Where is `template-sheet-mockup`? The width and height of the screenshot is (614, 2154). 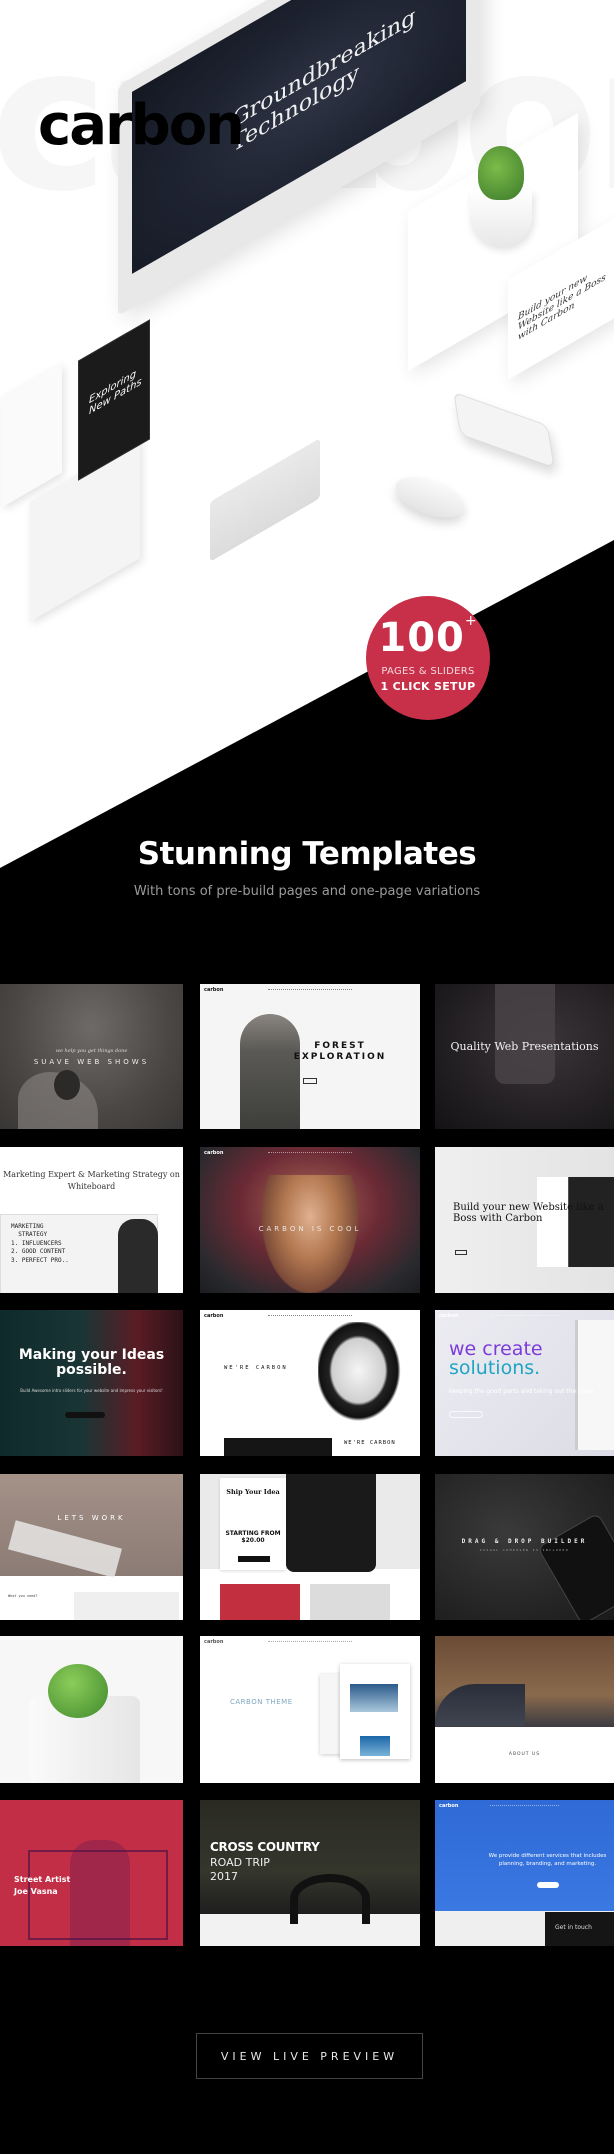
template-sheet-mockup is located at coordinates (32, 435).